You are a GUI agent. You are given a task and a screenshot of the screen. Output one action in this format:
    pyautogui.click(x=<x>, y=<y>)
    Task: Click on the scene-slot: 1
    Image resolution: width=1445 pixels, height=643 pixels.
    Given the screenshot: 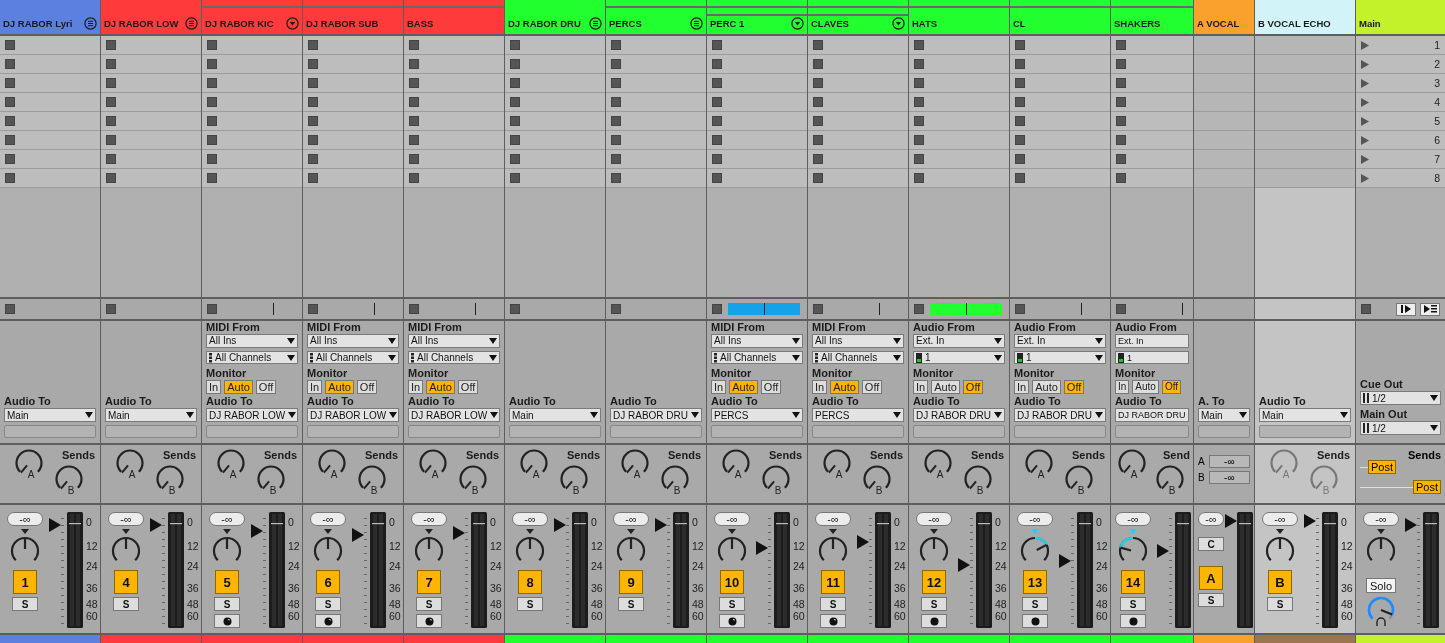 What is the action you would take?
    pyautogui.click(x=1400, y=45)
    